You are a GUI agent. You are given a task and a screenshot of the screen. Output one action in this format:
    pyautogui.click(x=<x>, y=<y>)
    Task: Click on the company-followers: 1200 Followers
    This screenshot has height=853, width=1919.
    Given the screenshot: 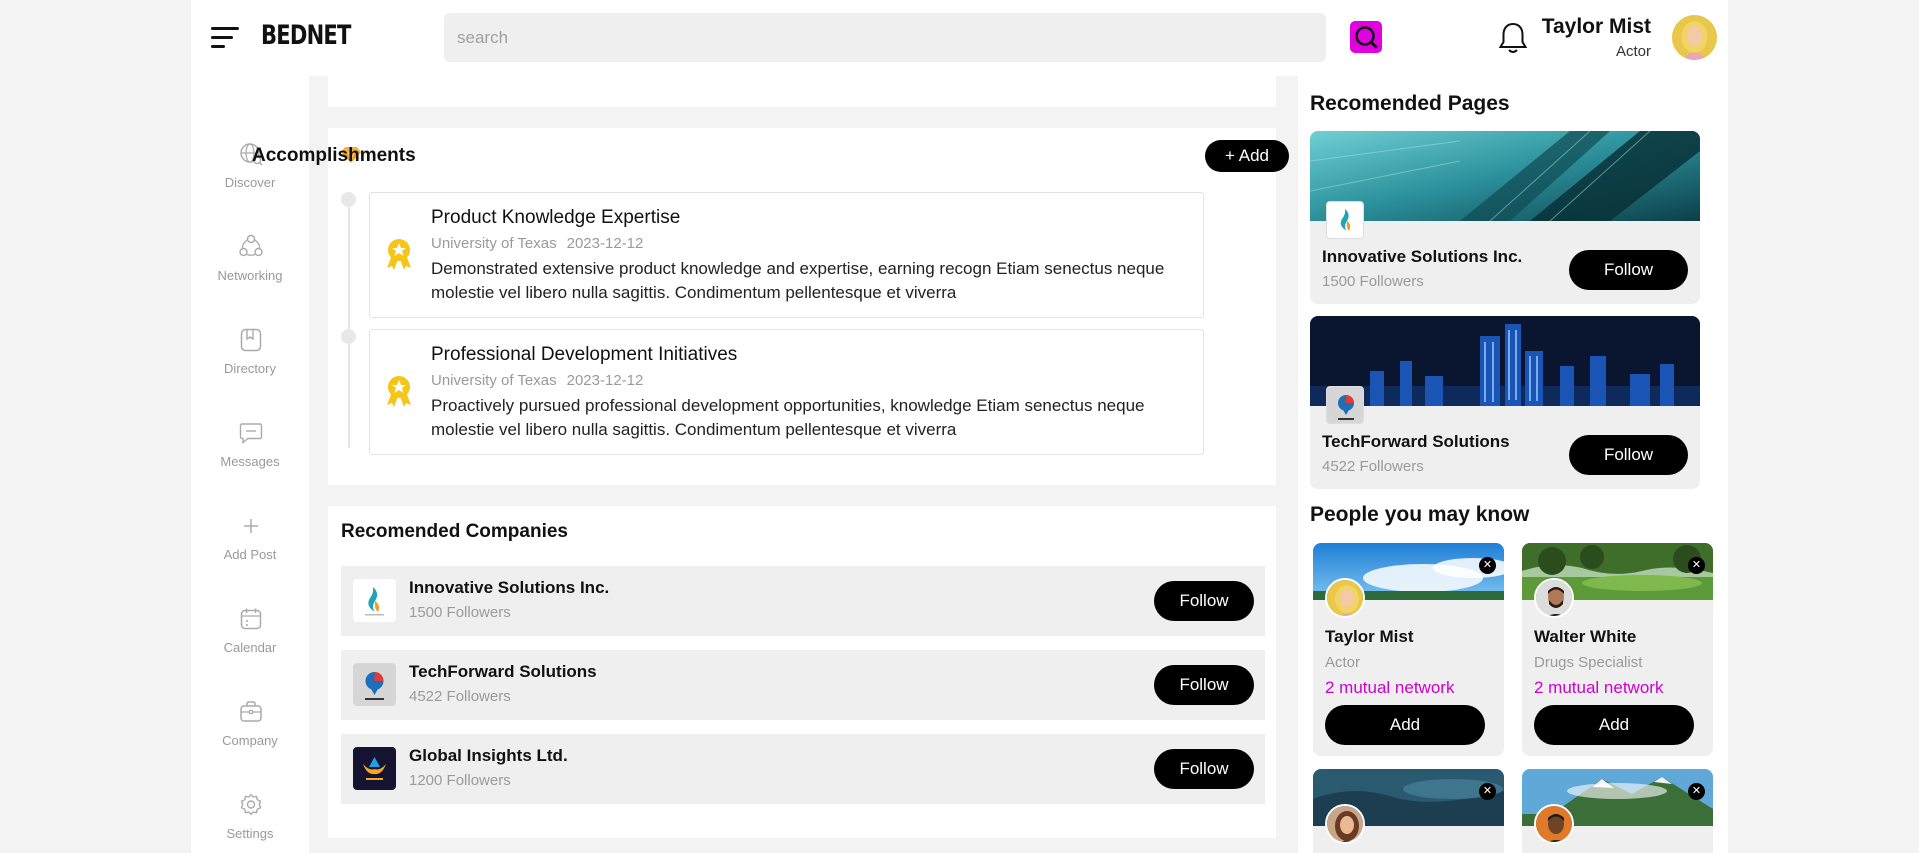 What is the action you would take?
    pyautogui.click(x=460, y=780)
    